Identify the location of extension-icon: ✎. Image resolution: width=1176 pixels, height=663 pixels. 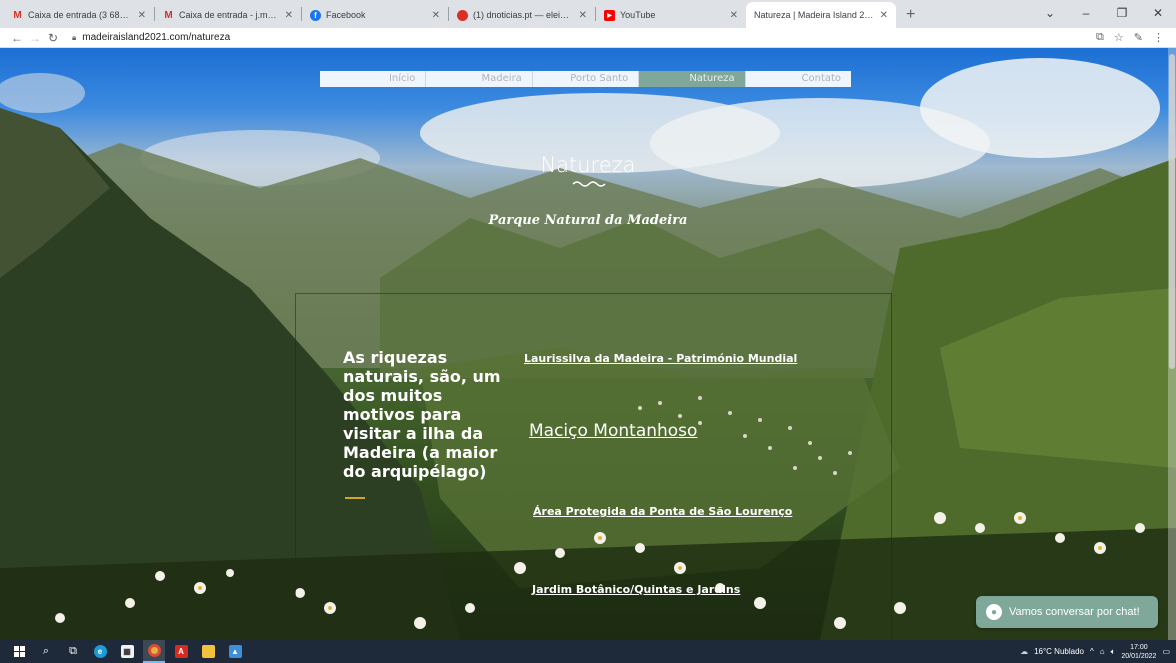
(1138, 37).